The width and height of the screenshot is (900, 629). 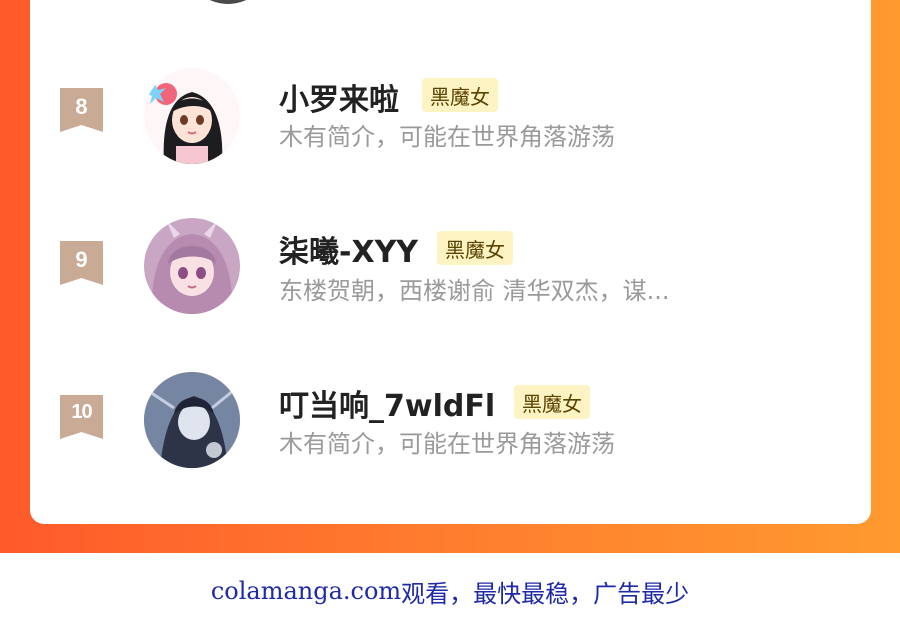 I want to click on anime-pink-hair-avatar-icon, so click(x=192, y=266).